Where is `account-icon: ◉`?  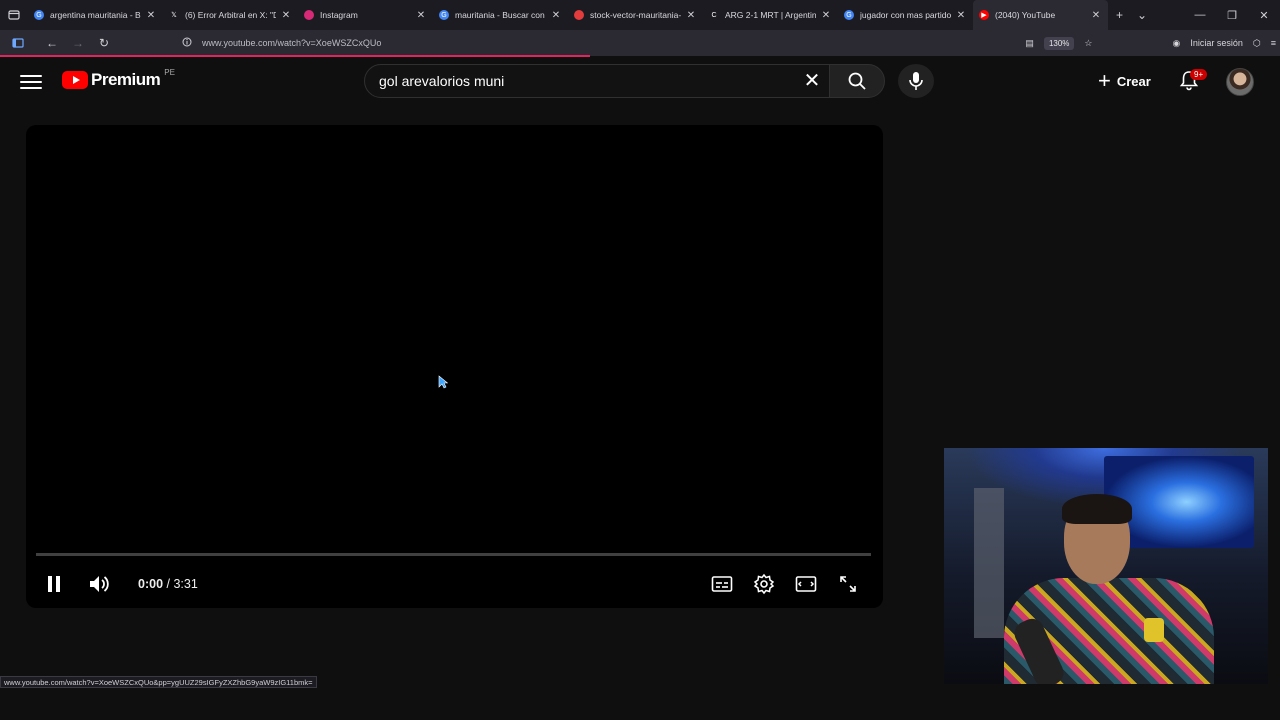
account-icon: ◉ is located at coordinates (1176, 43).